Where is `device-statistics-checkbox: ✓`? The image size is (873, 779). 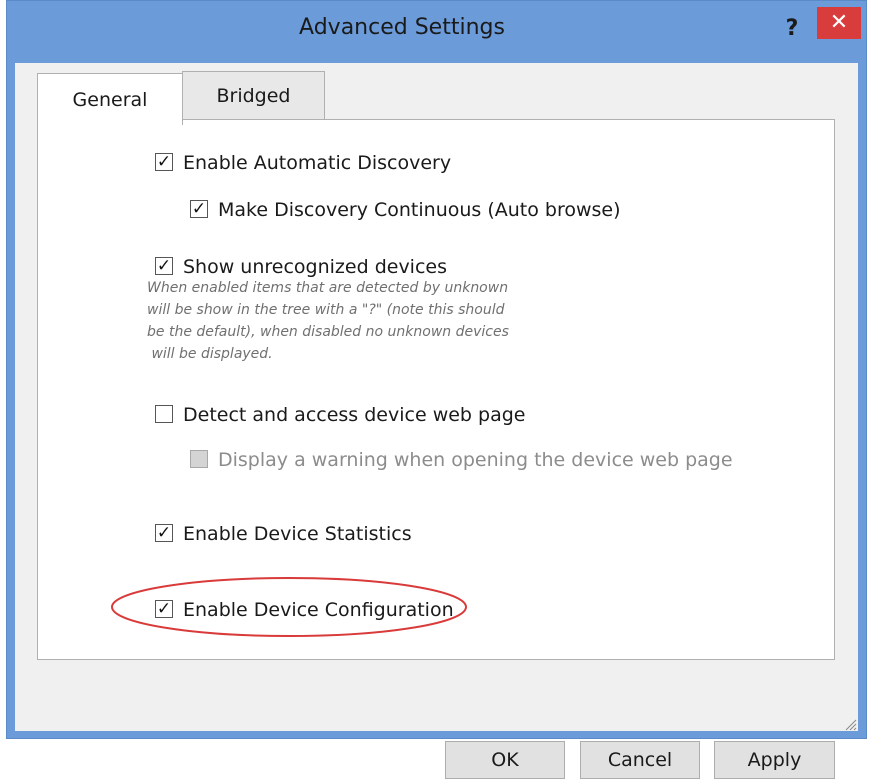
device-statistics-checkbox: ✓ is located at coordinates (164, 533).